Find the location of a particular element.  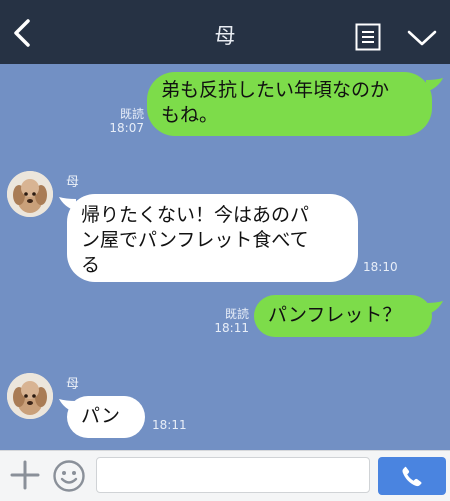

message-text-line: 弟も反抗したい年頃なのか is located at coordinates (275, 90).